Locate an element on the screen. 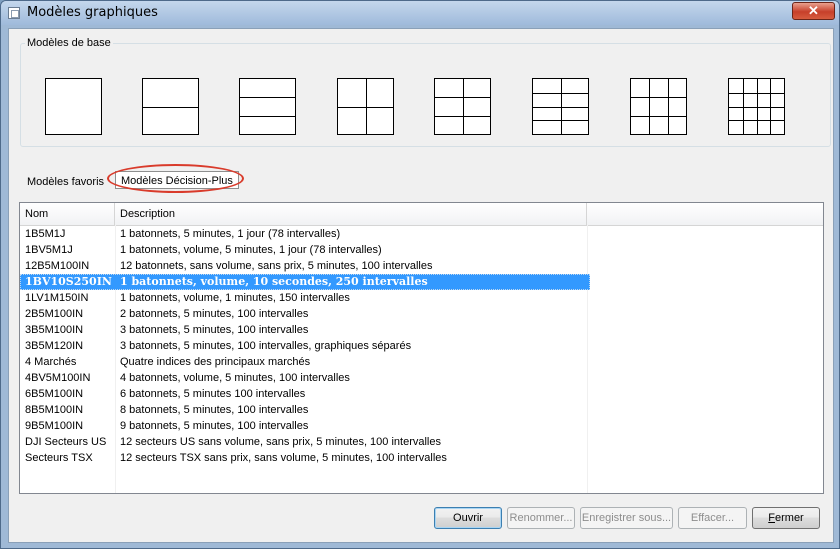 The height and width of the screenshot is (549, 840). cell-nom: 6B5M100IN is located at coordinates (54, 394).